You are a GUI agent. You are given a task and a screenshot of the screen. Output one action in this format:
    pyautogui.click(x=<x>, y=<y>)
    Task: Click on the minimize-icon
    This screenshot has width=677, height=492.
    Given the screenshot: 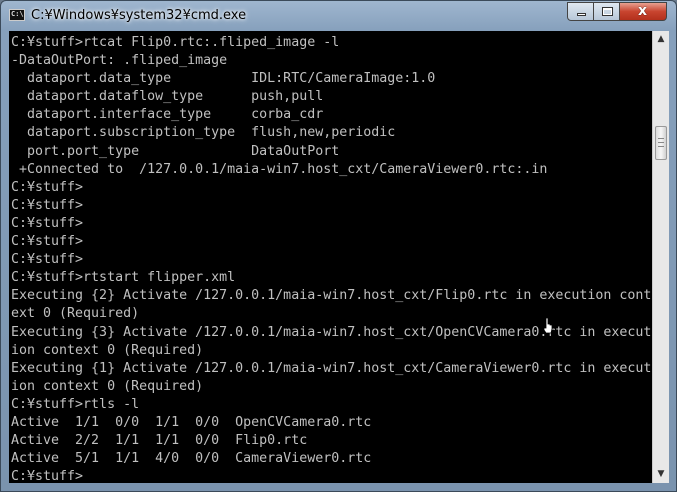 What is the action you would take?
    pyautogui.click(x=581, y=14)
    